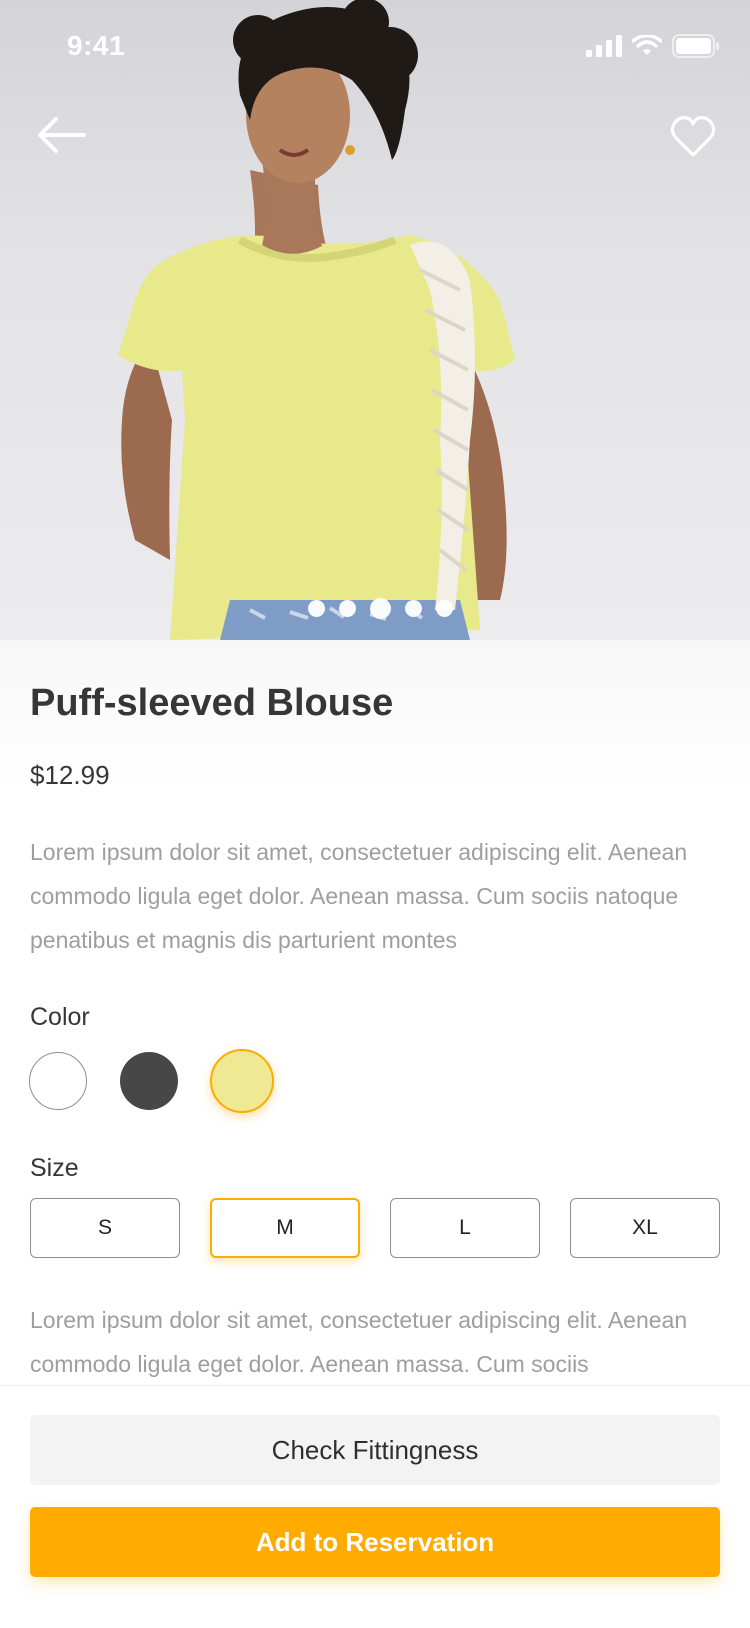  I want to click on arrow-left-icon, so click(62, 135).